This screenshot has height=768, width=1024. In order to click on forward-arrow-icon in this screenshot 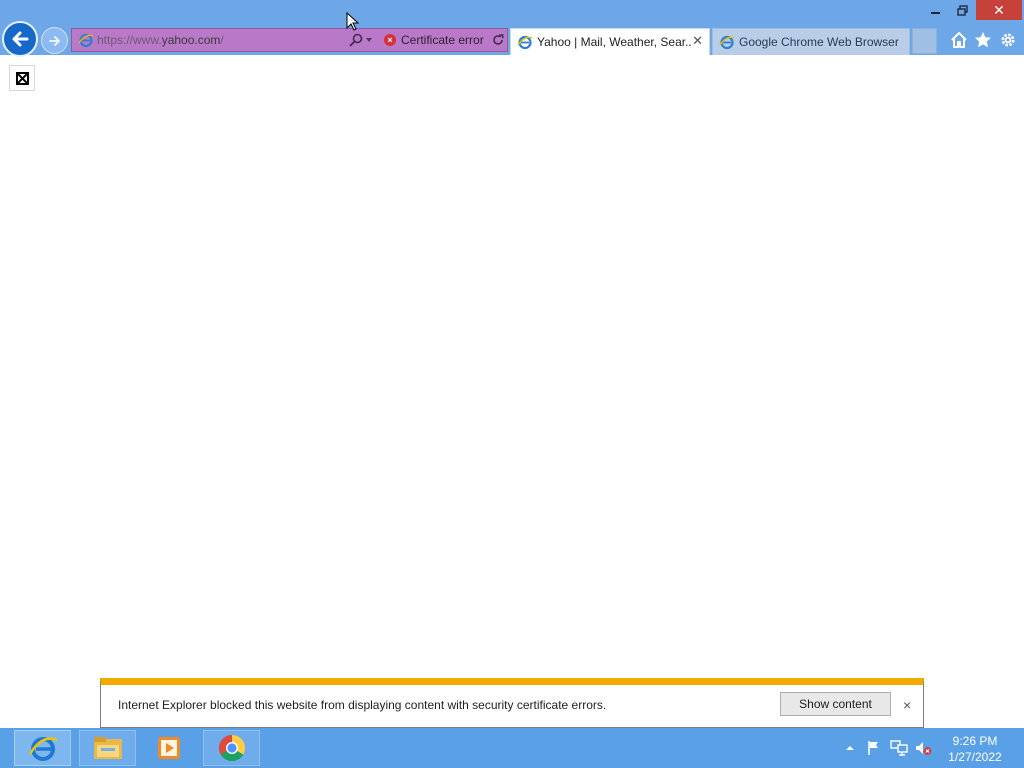, I will do `click(54, 40)`.